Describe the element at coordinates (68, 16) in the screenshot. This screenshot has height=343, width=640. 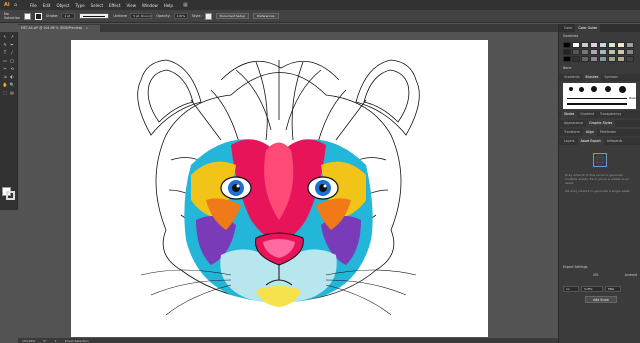
I see `stroke-weight-field: 1 pt` at that location.